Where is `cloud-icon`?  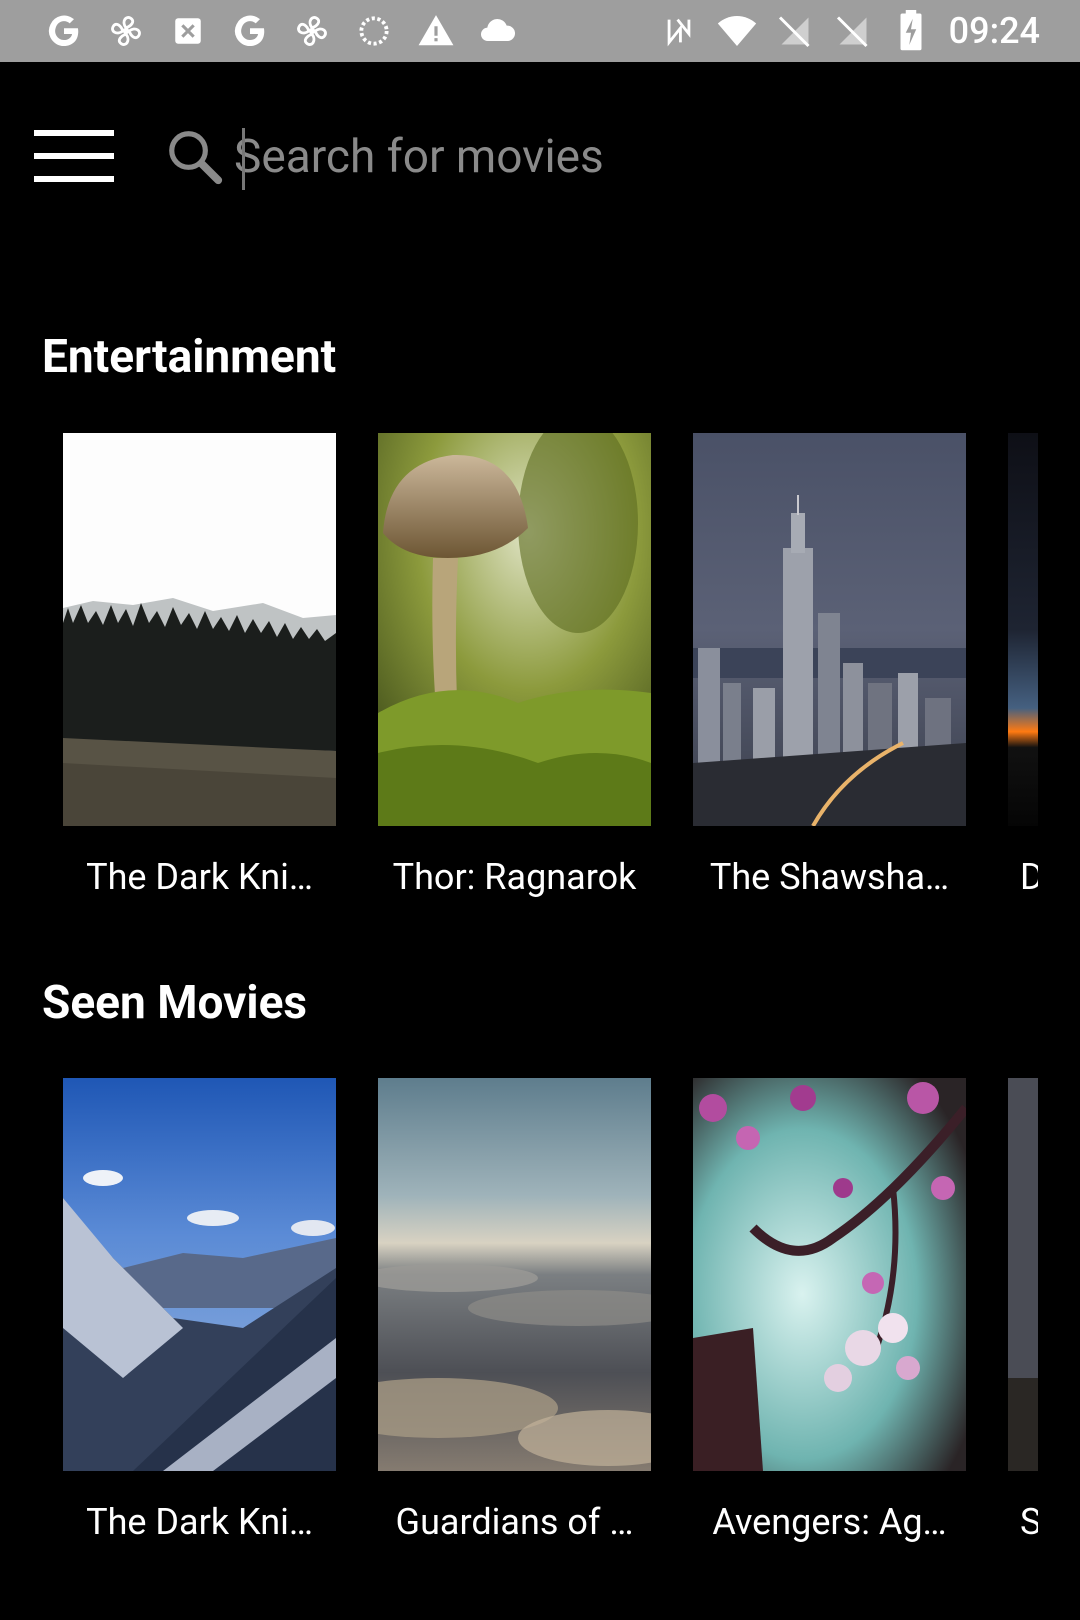 cloud-icon is located at coordinates (498, 31).